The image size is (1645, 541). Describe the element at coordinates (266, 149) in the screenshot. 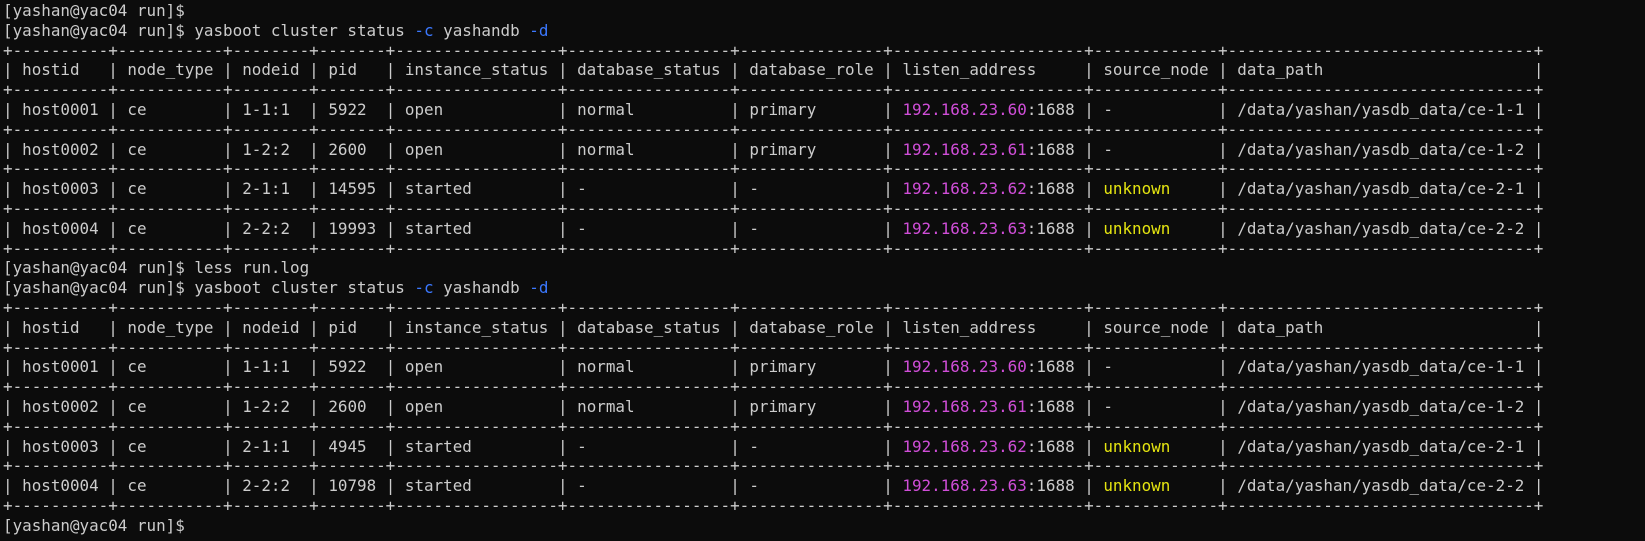

I see `cell-nodeid: 1-2:2` at that location.